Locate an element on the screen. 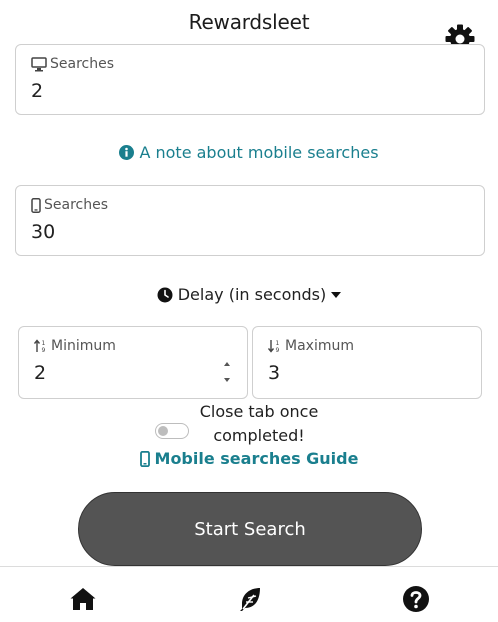 The width and height of the screenshot is (498, 622). clock-icon is located at coordinates (165, 294).